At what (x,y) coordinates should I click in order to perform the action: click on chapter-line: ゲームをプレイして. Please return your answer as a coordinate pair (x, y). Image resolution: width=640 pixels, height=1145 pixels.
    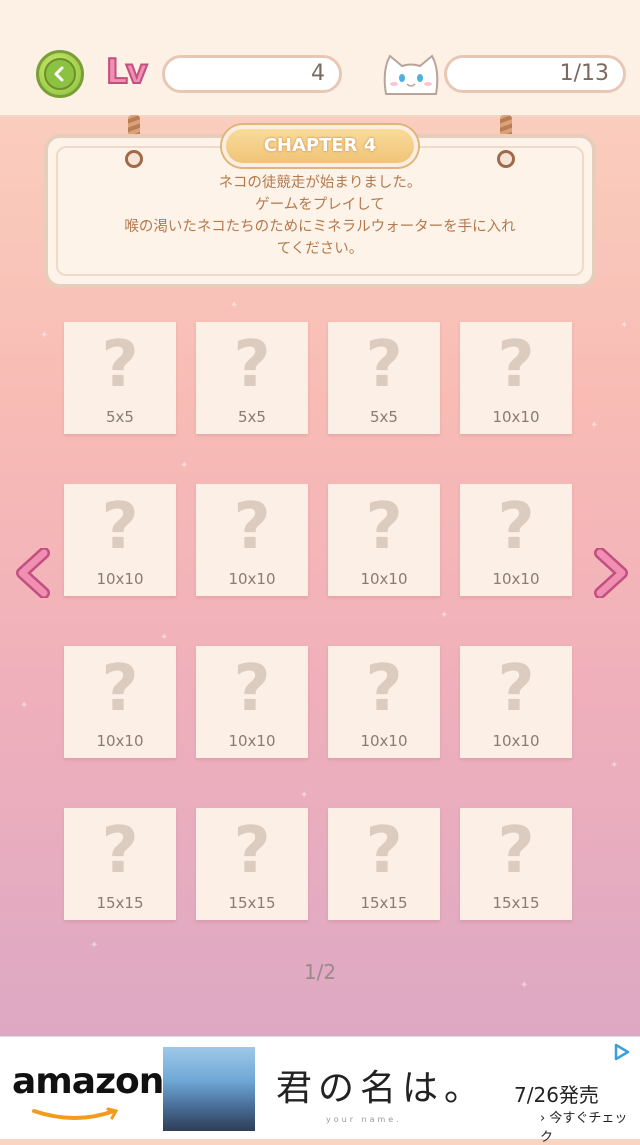
    Looking at the image, I should click on (320, 205).